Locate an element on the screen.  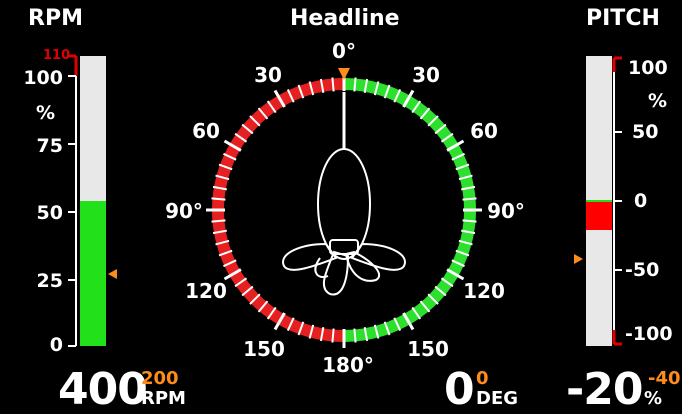
compass-port-arc is located at coordinates (278, 210).